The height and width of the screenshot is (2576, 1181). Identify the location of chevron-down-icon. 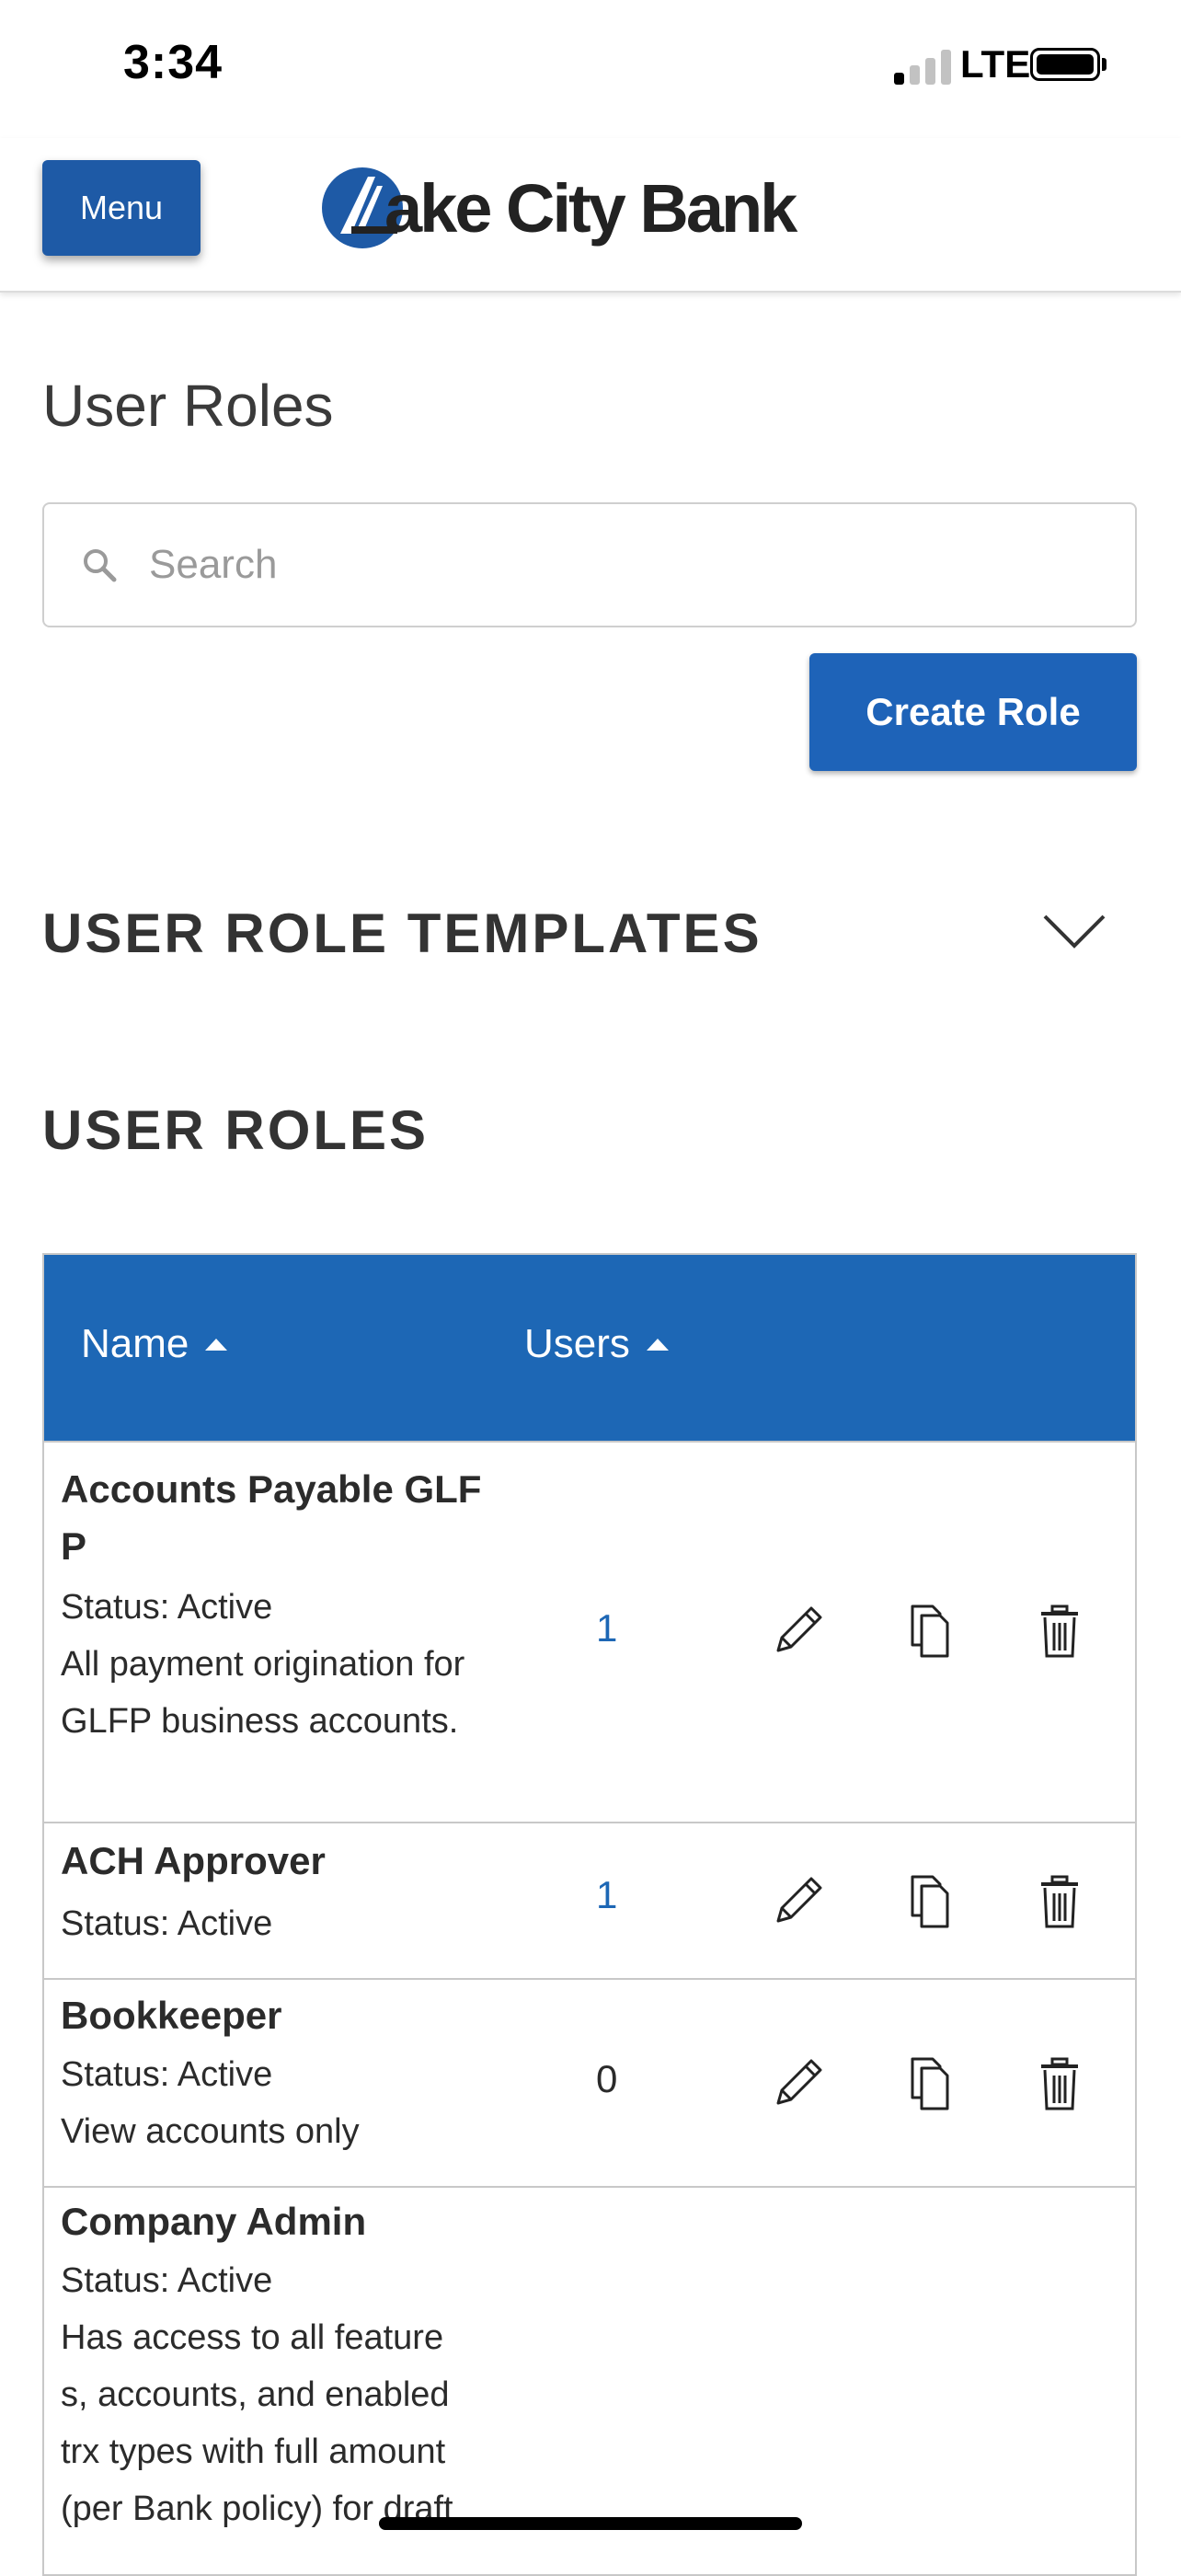
(1074, 931).